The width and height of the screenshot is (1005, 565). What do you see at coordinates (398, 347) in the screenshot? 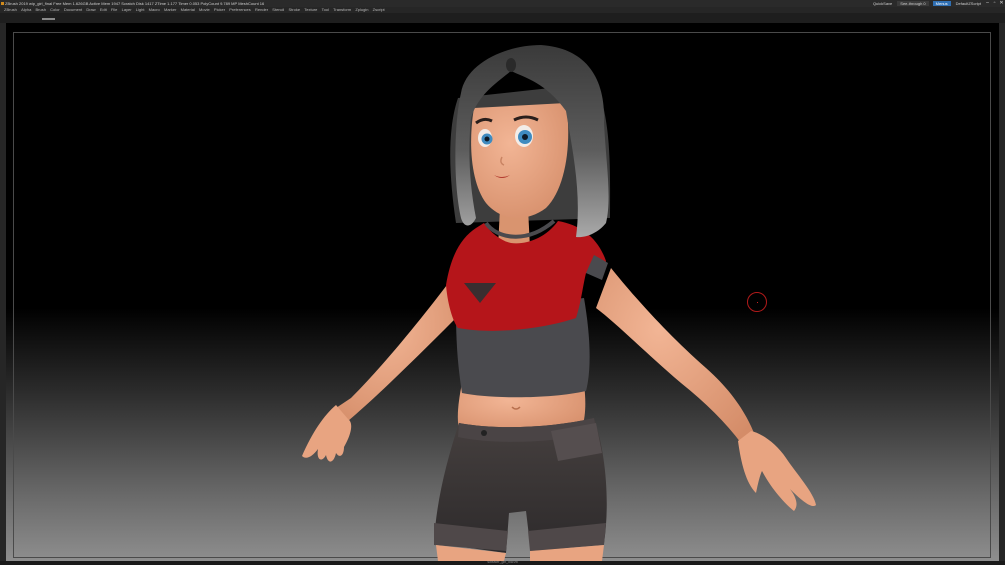
I see `left-arm` at bounding box center [398, 347].